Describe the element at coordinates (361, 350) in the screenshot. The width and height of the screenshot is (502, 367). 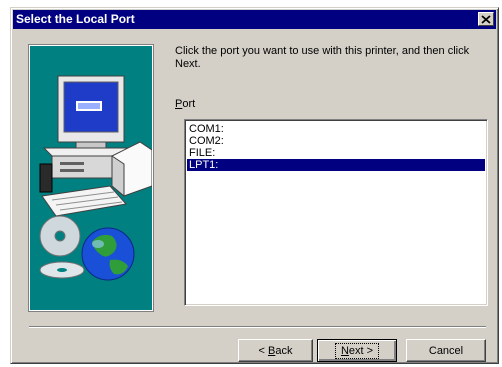
I see `next-button-rest: ext >` at that location.